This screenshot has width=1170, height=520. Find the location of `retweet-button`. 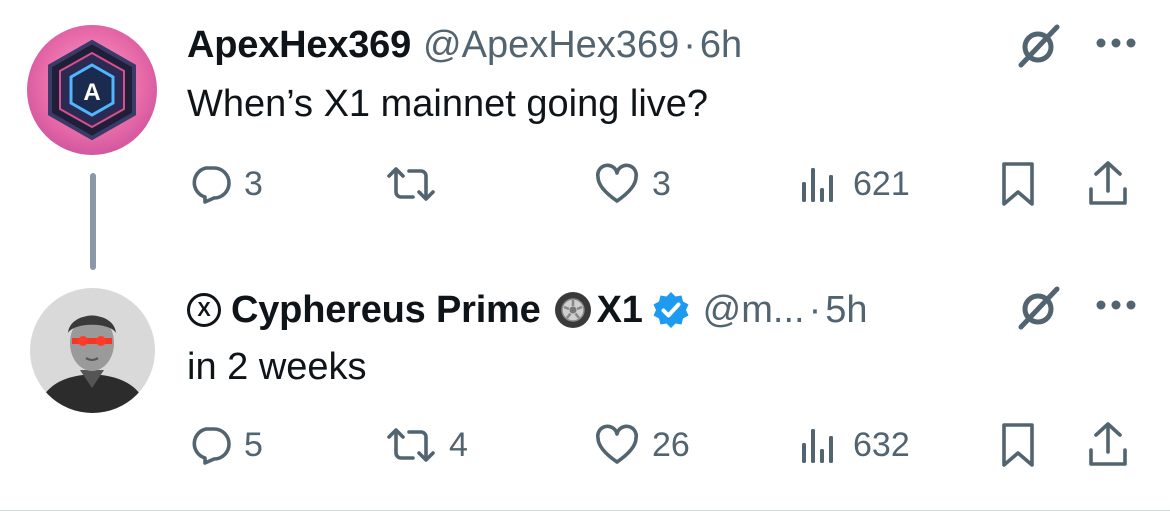

retweet-button is located at coordinates (417, 184).